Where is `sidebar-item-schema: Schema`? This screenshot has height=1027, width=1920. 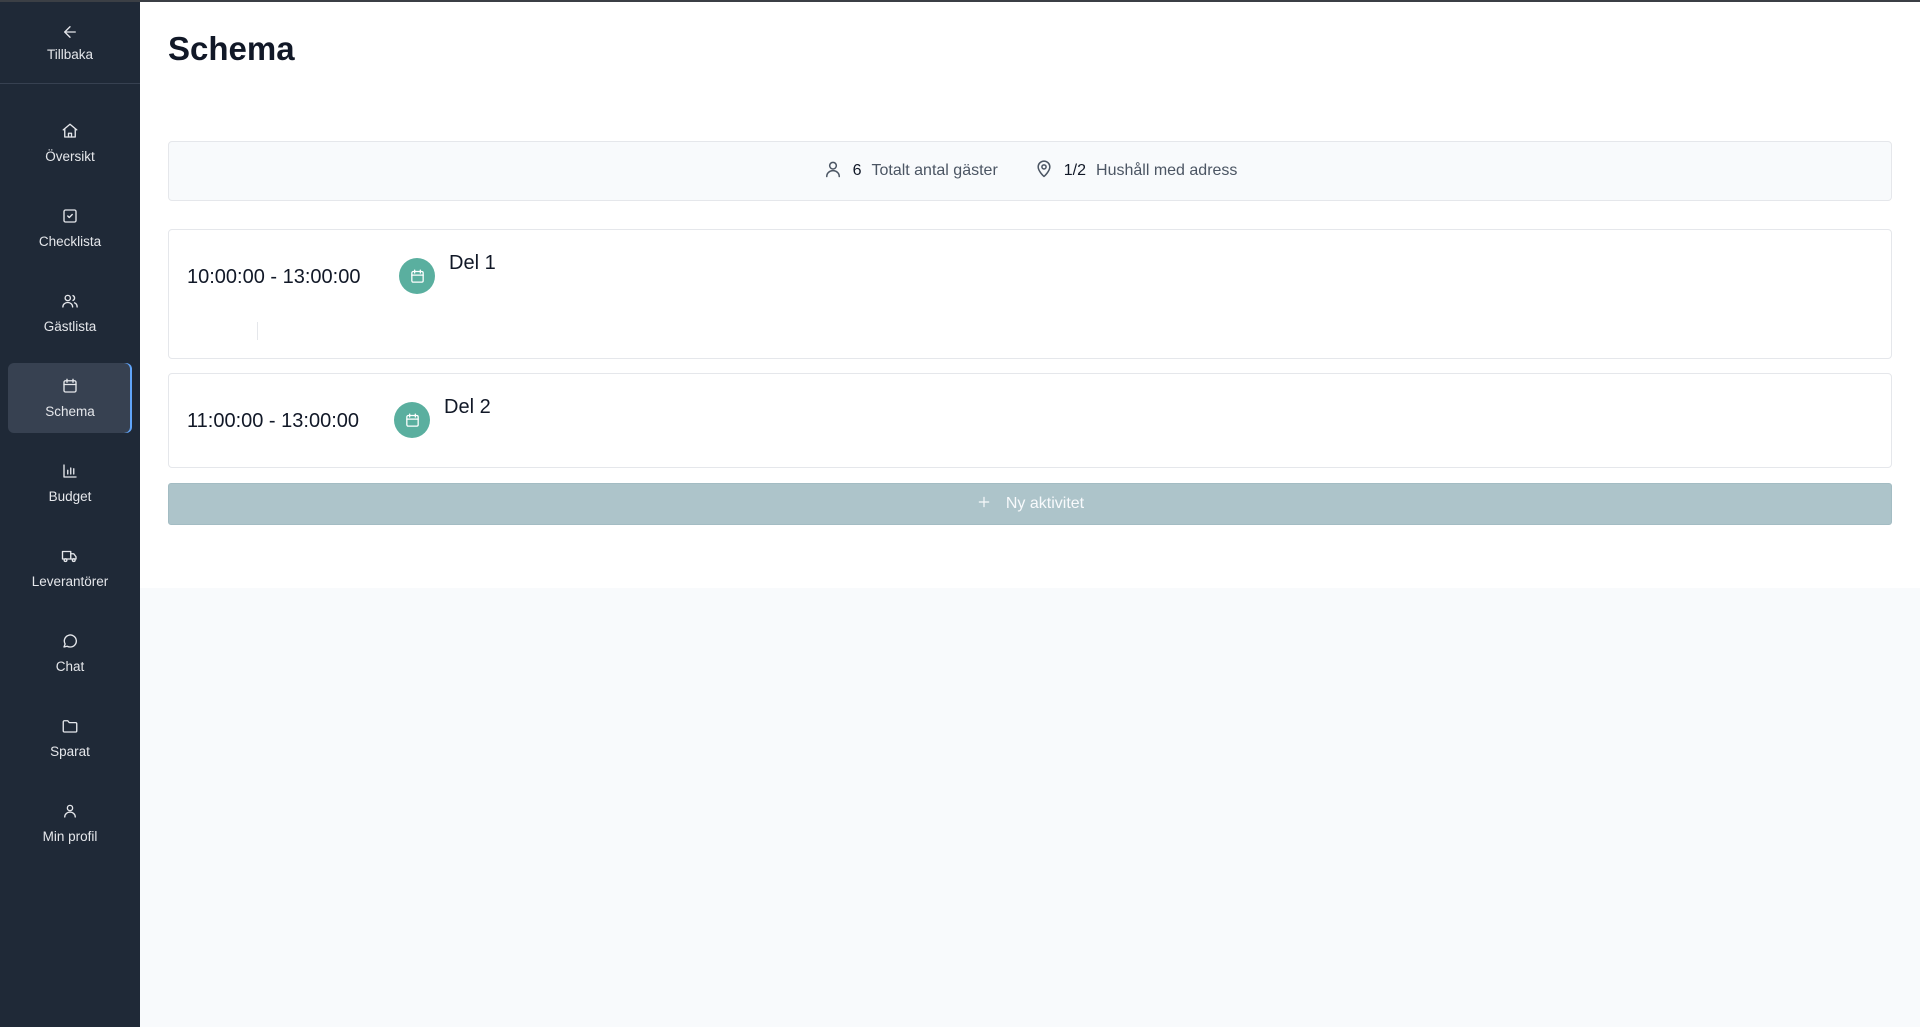 sidebar-item-schema: Schema is located at coordinates (70, 398).